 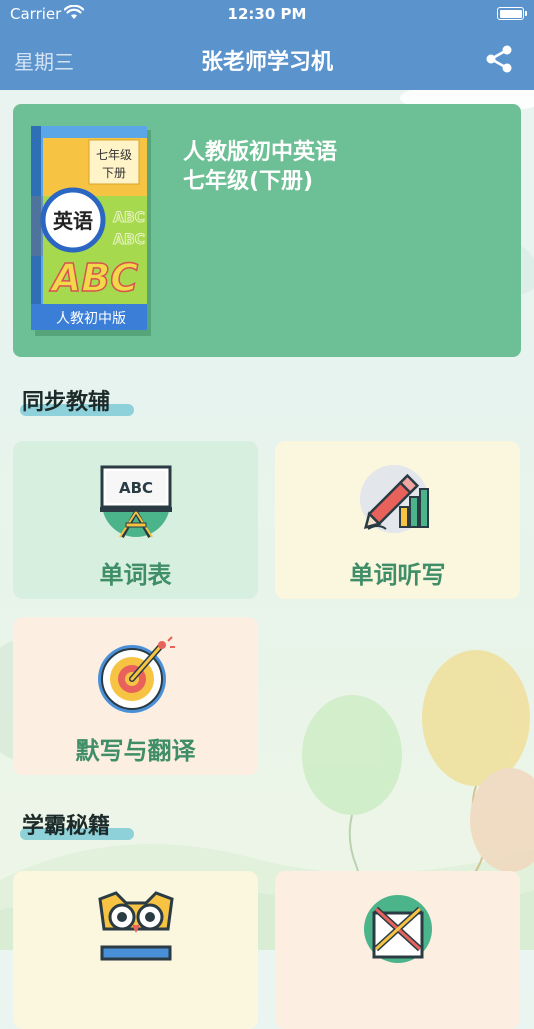 What do you see at coordinates (135, 501) in the screenshot?
I see `abc-easel-icon: ABC` at bounding box center [135, 501].